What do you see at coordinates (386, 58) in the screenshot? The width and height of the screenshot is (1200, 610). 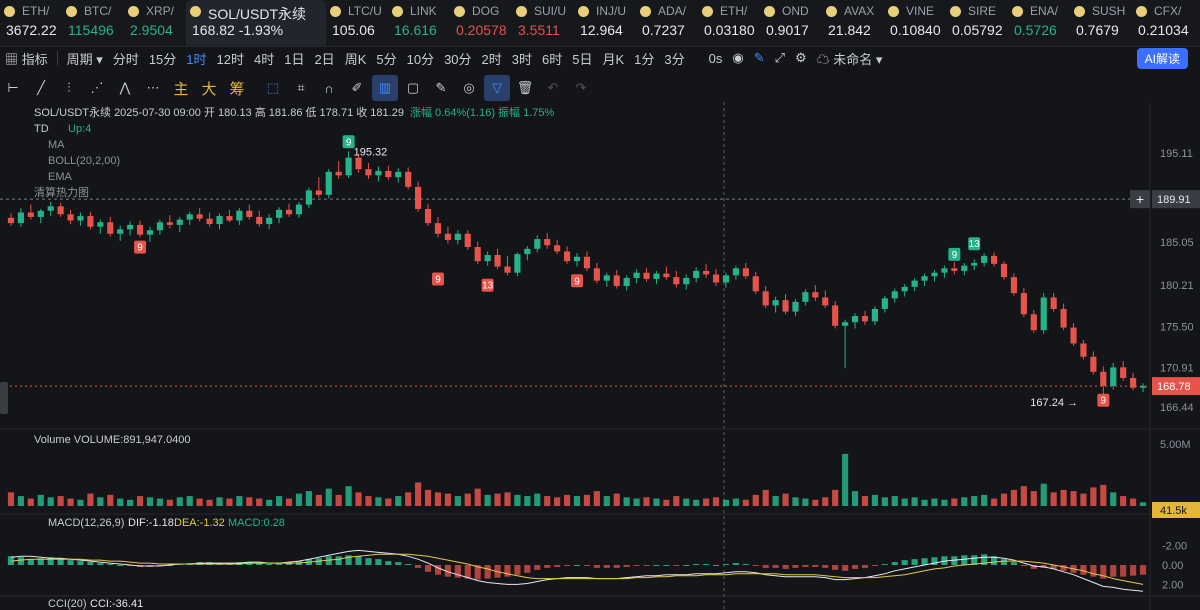 I see `interval-option: 5分` at bounding box center [386, 58].